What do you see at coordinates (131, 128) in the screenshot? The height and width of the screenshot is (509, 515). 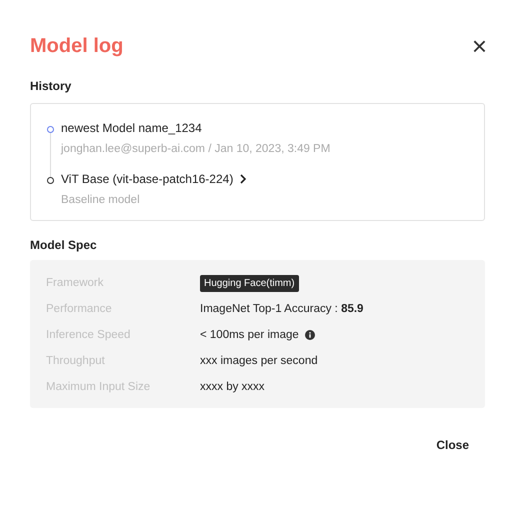 I see `model-name: newest Model name_1234` at bounding box center [131, 128].